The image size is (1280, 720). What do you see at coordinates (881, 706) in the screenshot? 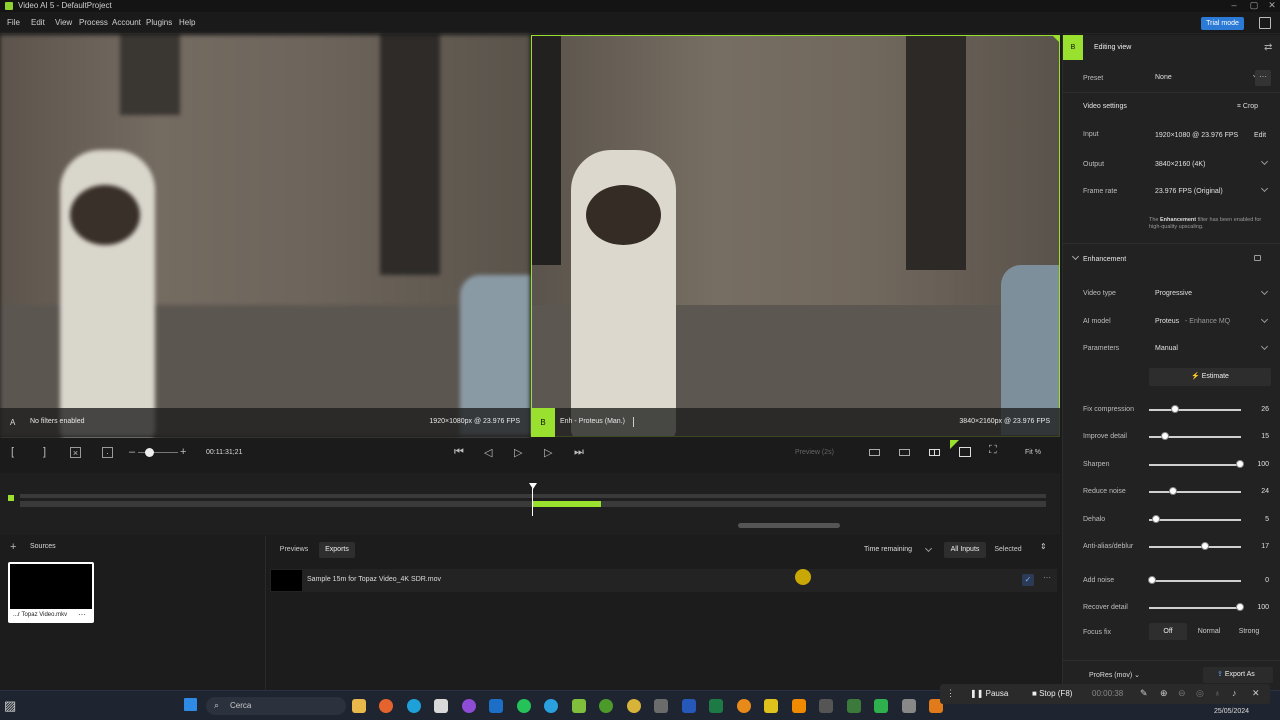
I see `app-icon-play` at bounding box center [881, 706].